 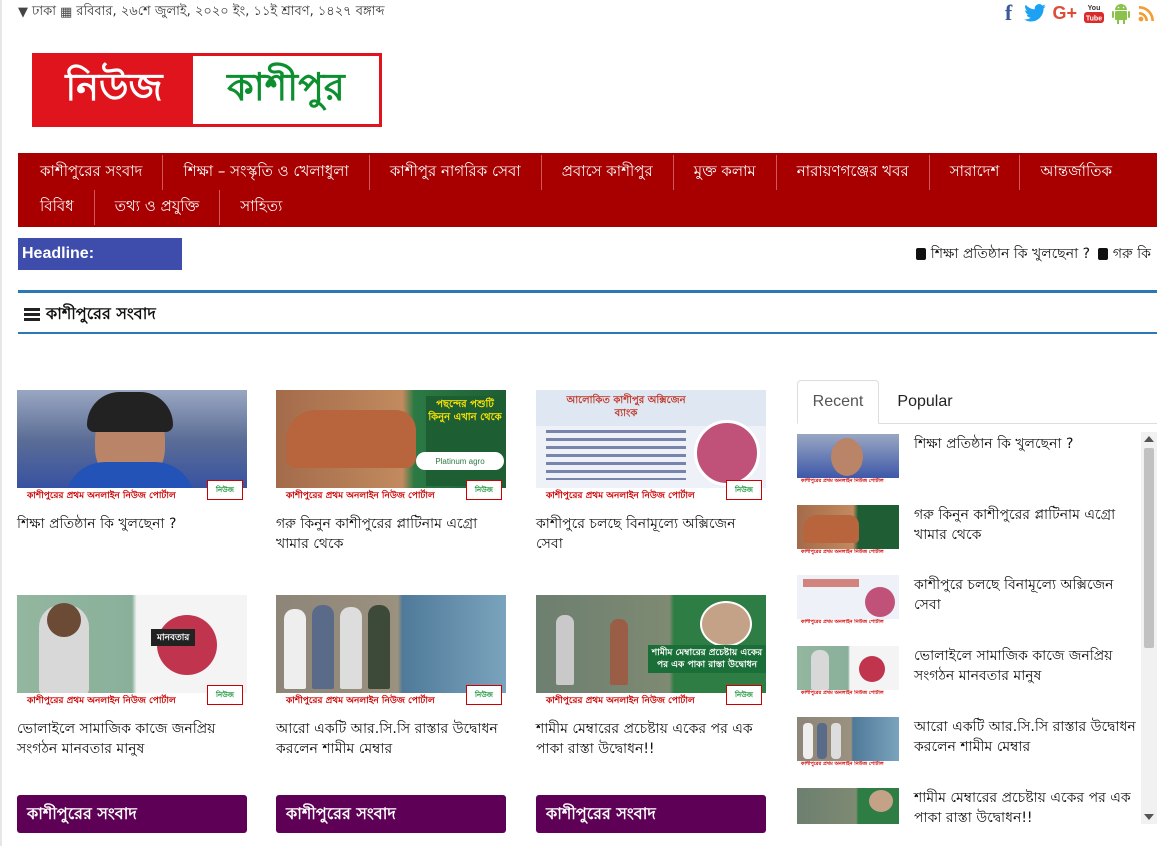 What do you see at coordinates (1010, 254) in the screenshot?
I see `ticker-item: শিক্ষা প্রতিষ্ঠান কি খুলছেনা ?` at bounding box center [1010, 254].